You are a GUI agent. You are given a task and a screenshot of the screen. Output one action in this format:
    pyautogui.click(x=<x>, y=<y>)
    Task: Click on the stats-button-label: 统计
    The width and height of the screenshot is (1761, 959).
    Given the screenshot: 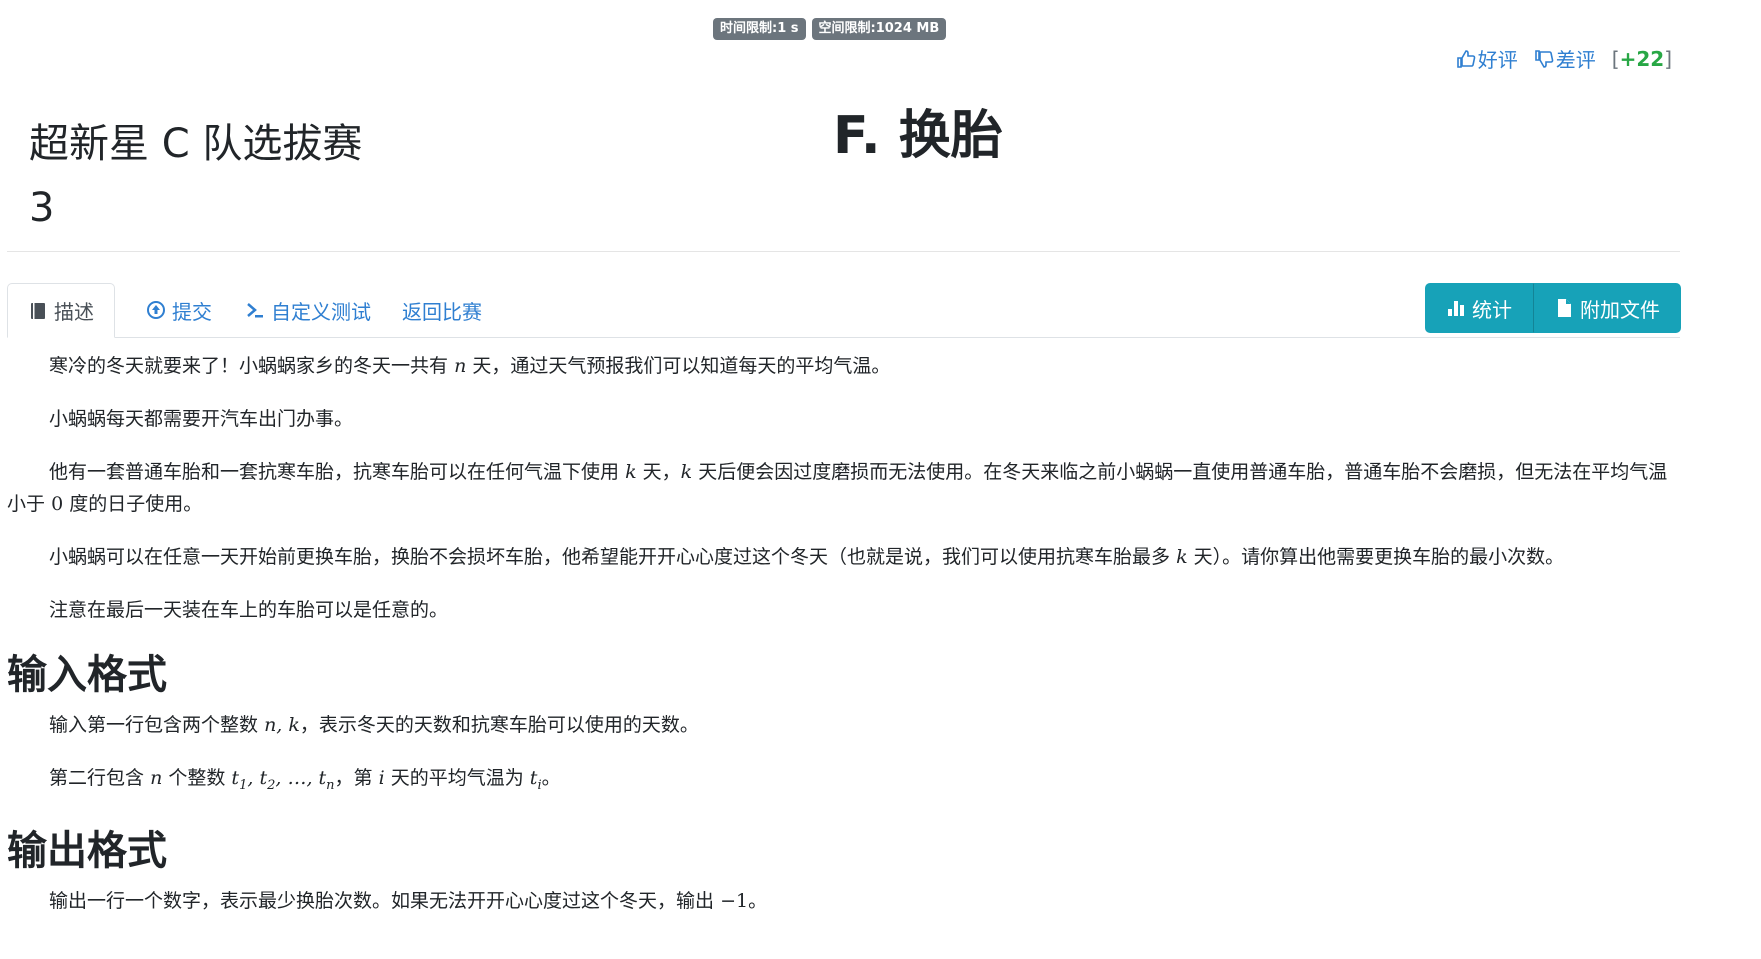 What is the action you would take?
    pyautogui.click(x=1492, y=309)
    